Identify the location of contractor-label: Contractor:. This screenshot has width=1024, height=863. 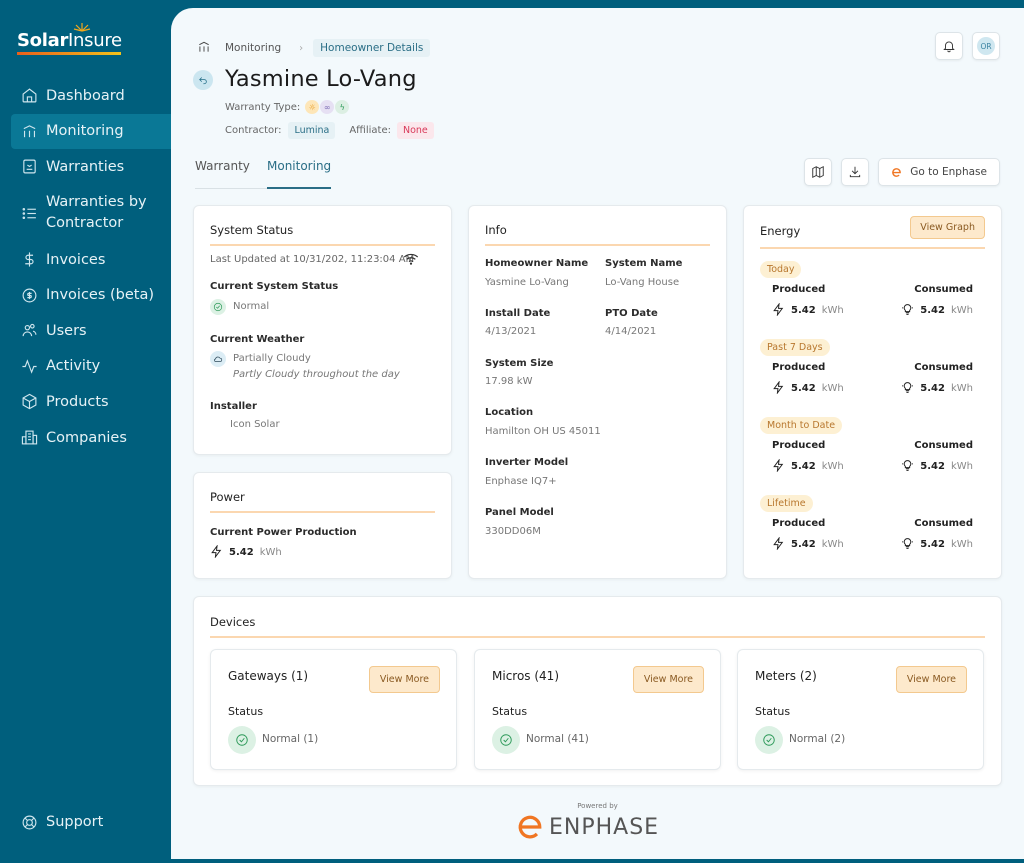
(253, 130).